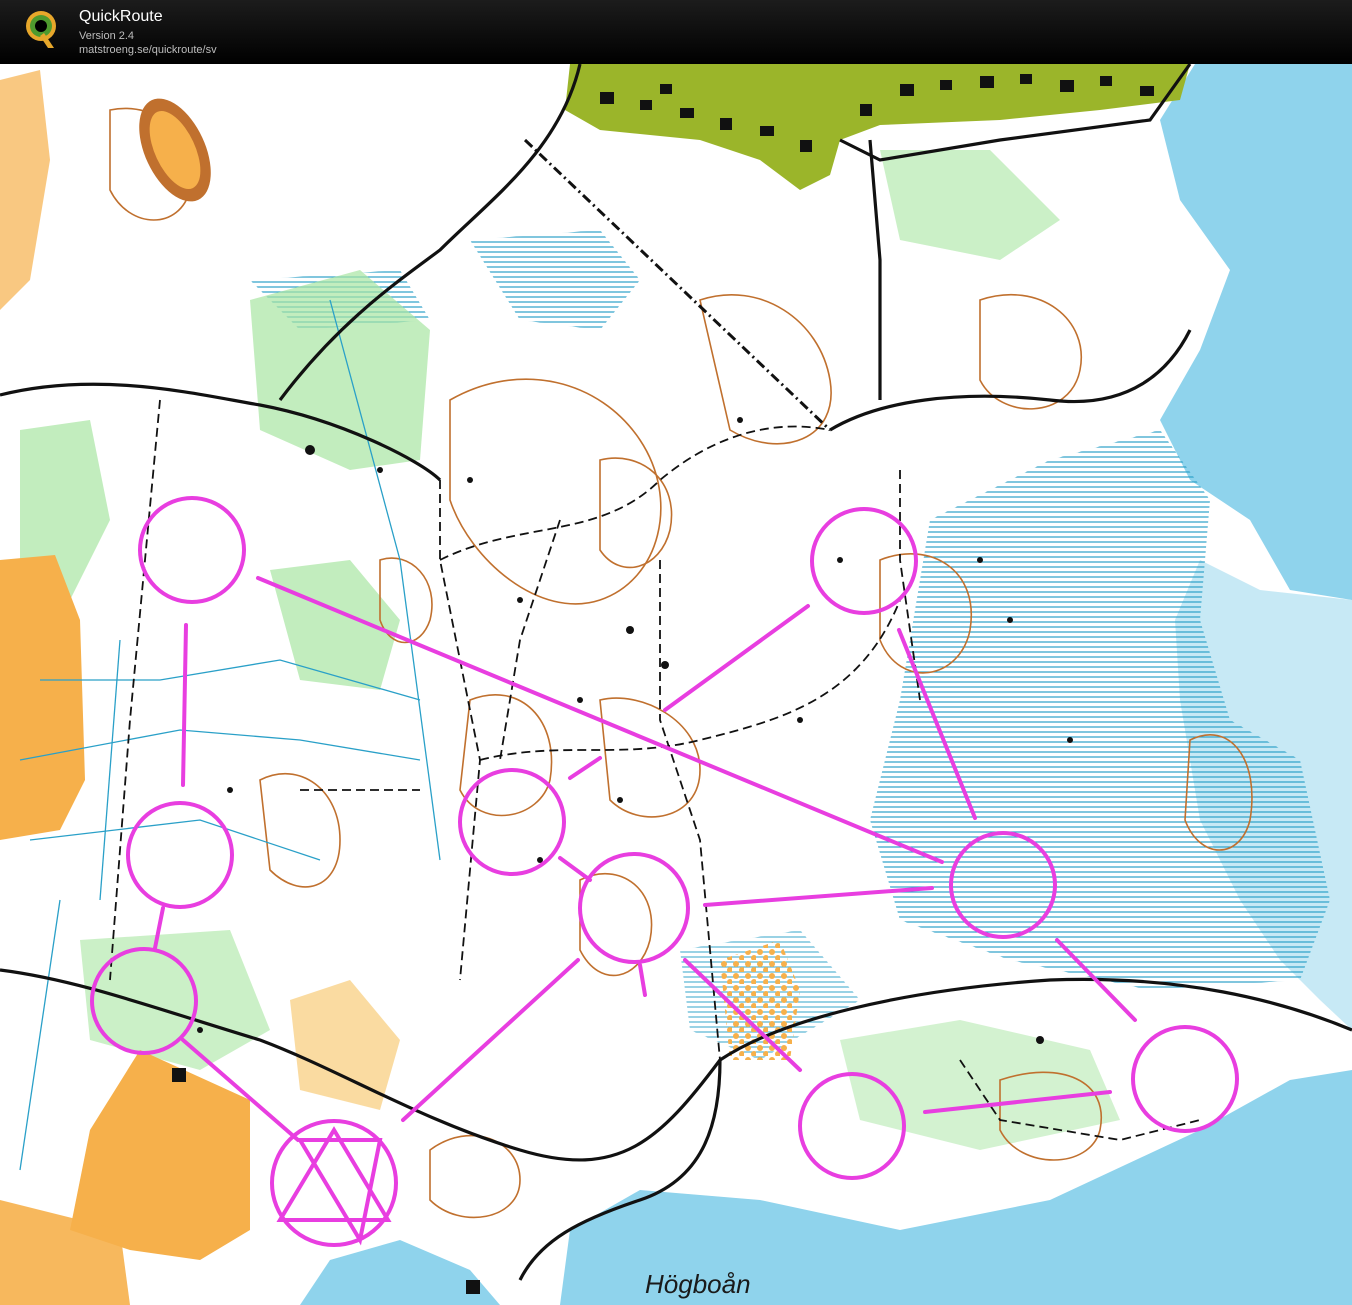  What do you see at coordinates (107, 36) in the screenshot?
I see `app-version: Version 2.4` at bounding box center [107, 36].